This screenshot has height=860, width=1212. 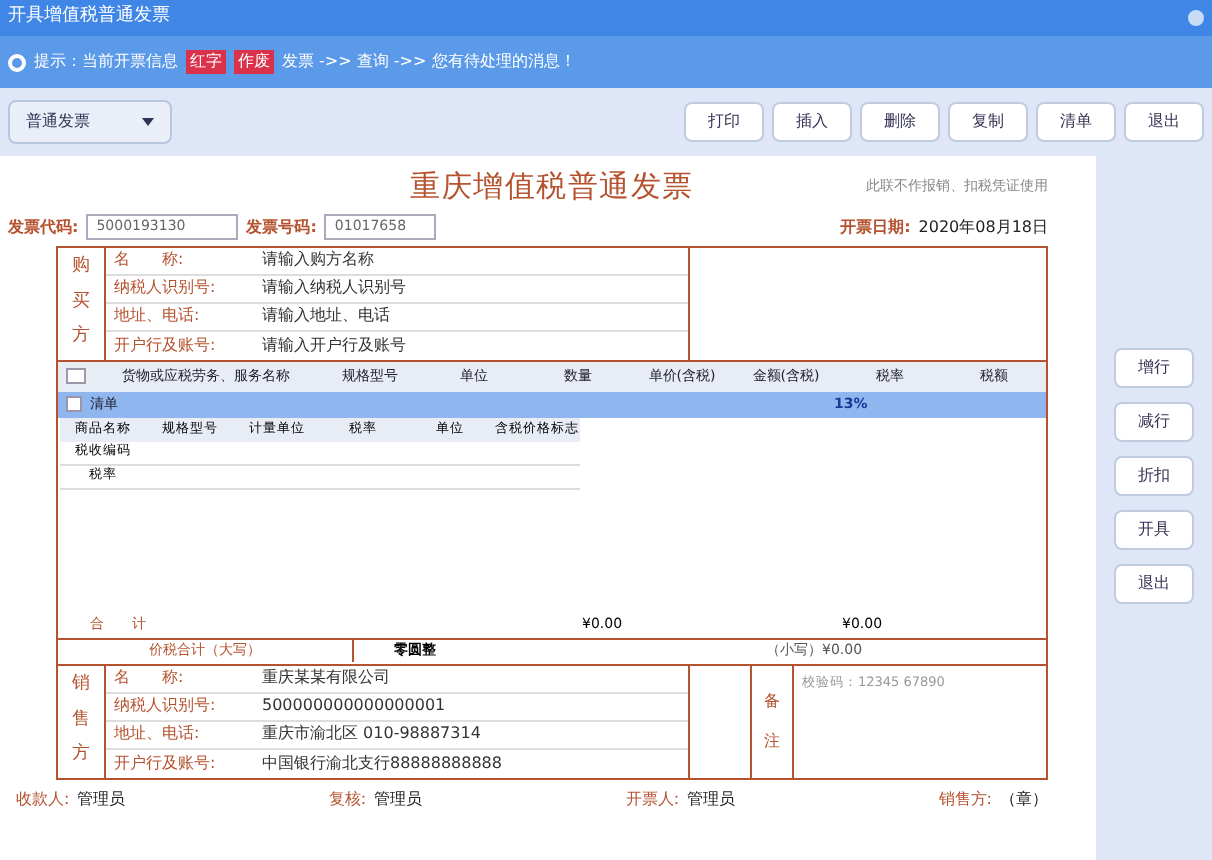 What do you see at coordinates (429, 62) in the screenshot?
I see `notice-text: 发票 ->> 查询 ->> 您有待处理的消息！` at bounding box center [429, 62].